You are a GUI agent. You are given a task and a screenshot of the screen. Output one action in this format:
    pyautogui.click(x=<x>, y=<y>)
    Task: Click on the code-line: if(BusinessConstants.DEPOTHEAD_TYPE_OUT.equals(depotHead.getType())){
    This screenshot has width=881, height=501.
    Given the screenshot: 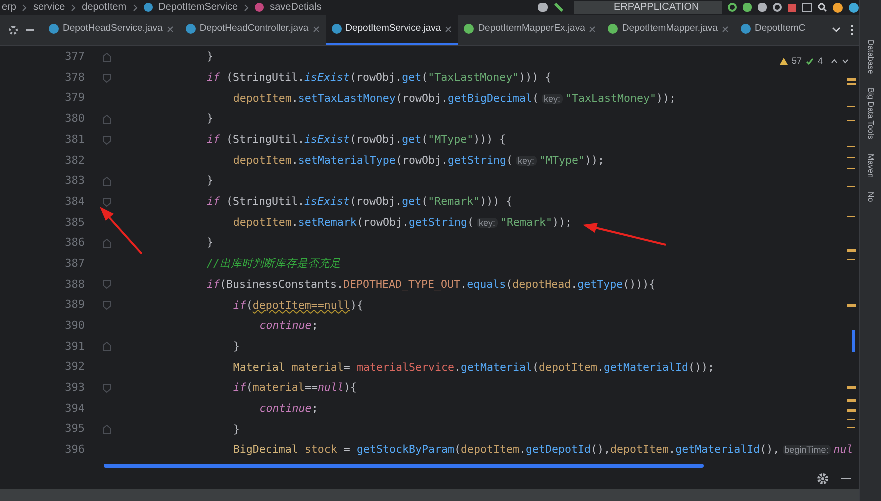 What is the action you would take?
    pyautogui.click(x=431, y=284)
    